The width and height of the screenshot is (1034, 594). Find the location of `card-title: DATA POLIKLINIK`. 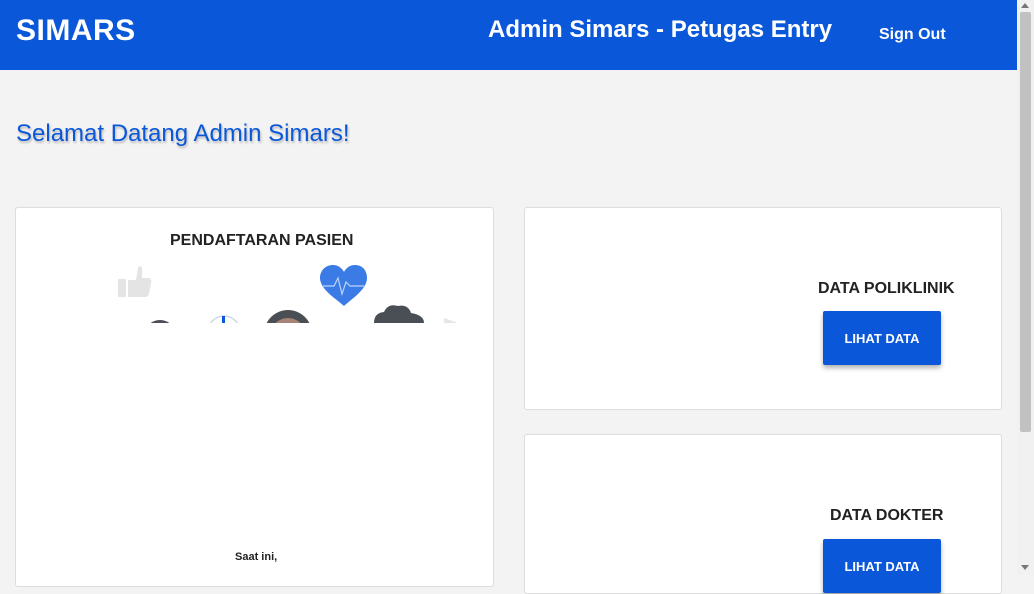

card-title: DATA POLIKLINIK is located at coordinates (886, 288).